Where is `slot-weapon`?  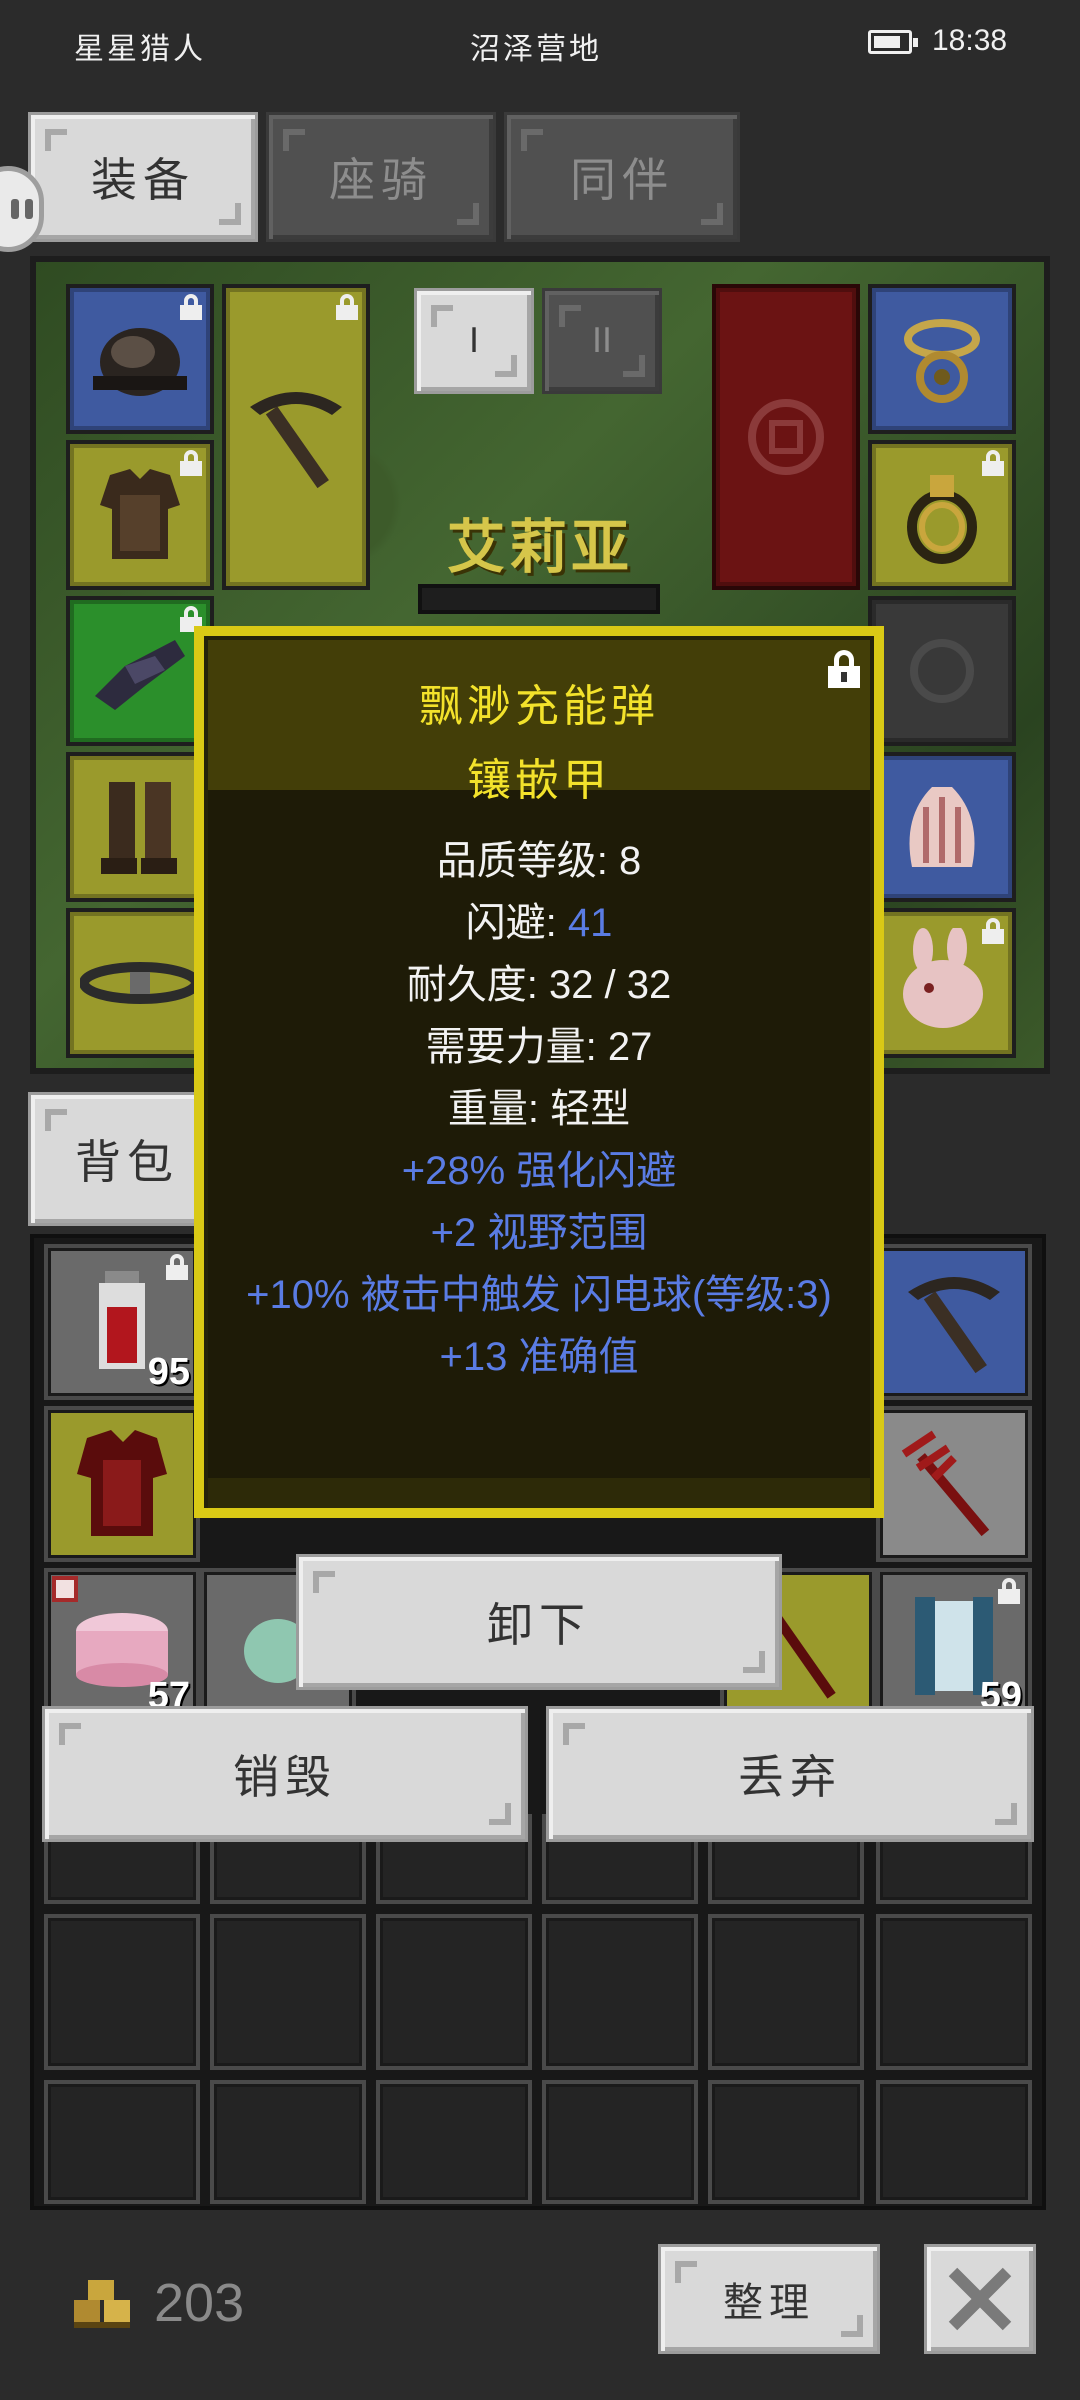
slot-weapon is located at coordinates (296, 437).